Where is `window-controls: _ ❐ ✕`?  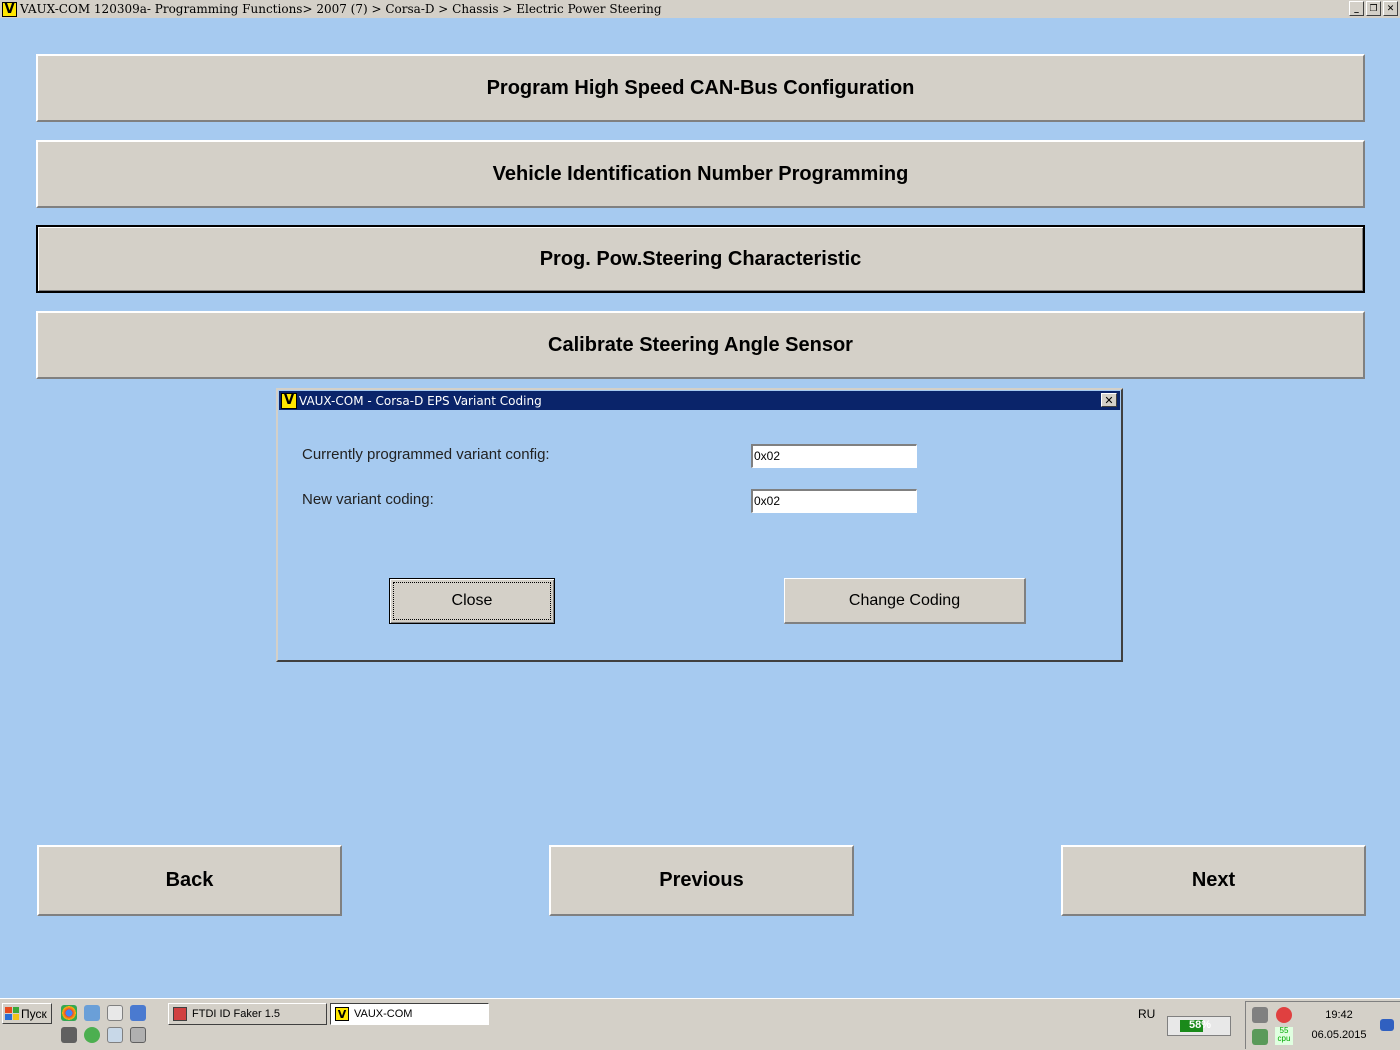 window-controls: _ ❐ ✕ is located at coordinates (1373, 8).